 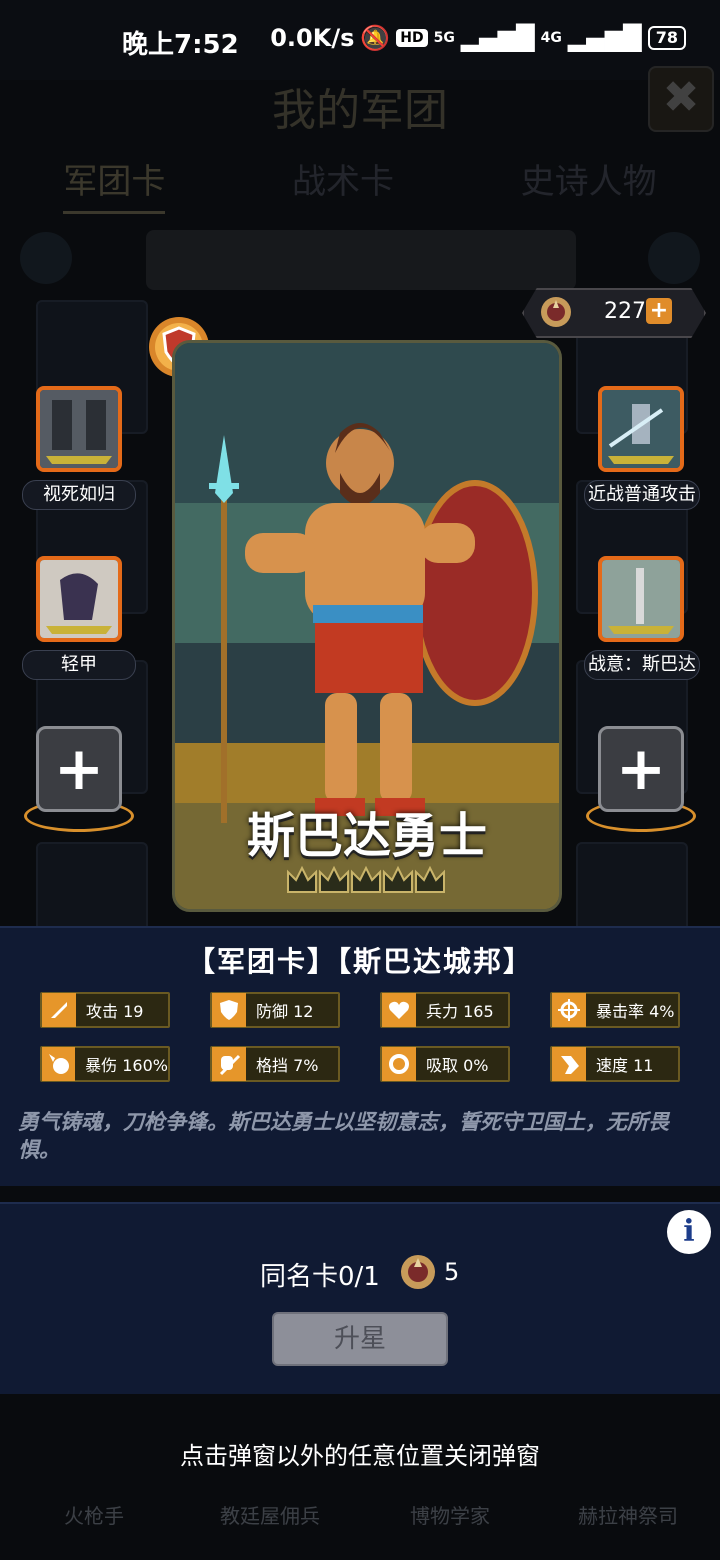 I want to click on currency-display: 227 +, so click(x=614, y=313).